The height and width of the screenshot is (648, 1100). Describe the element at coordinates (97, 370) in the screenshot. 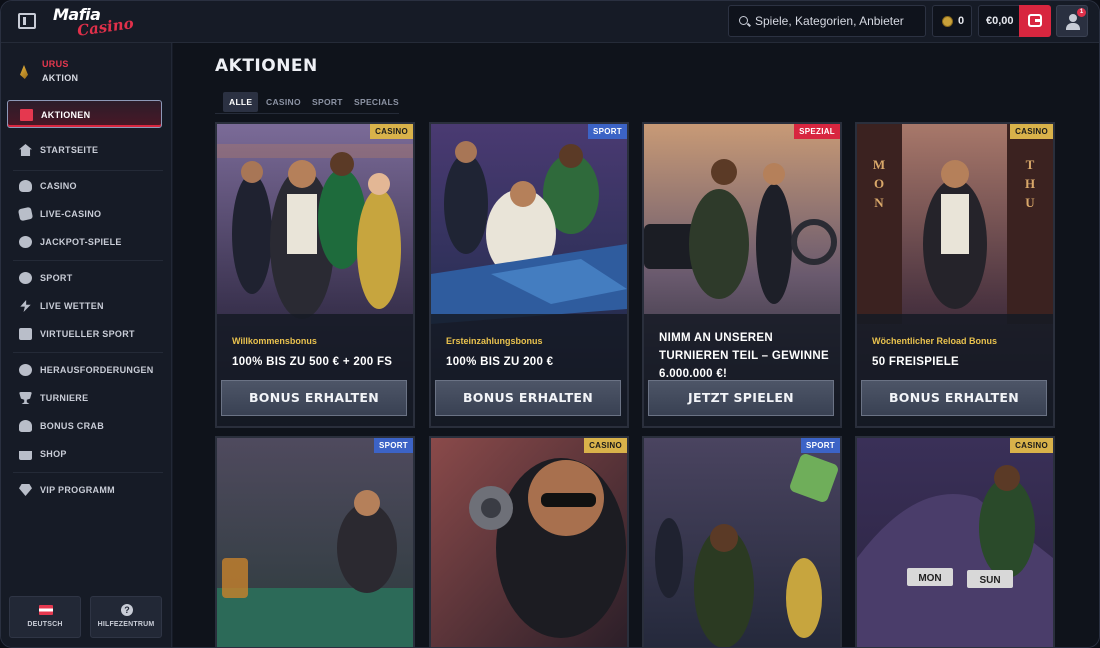

I see `sidebar-item-label: HERAUSFORDERUNGEN` at that location.